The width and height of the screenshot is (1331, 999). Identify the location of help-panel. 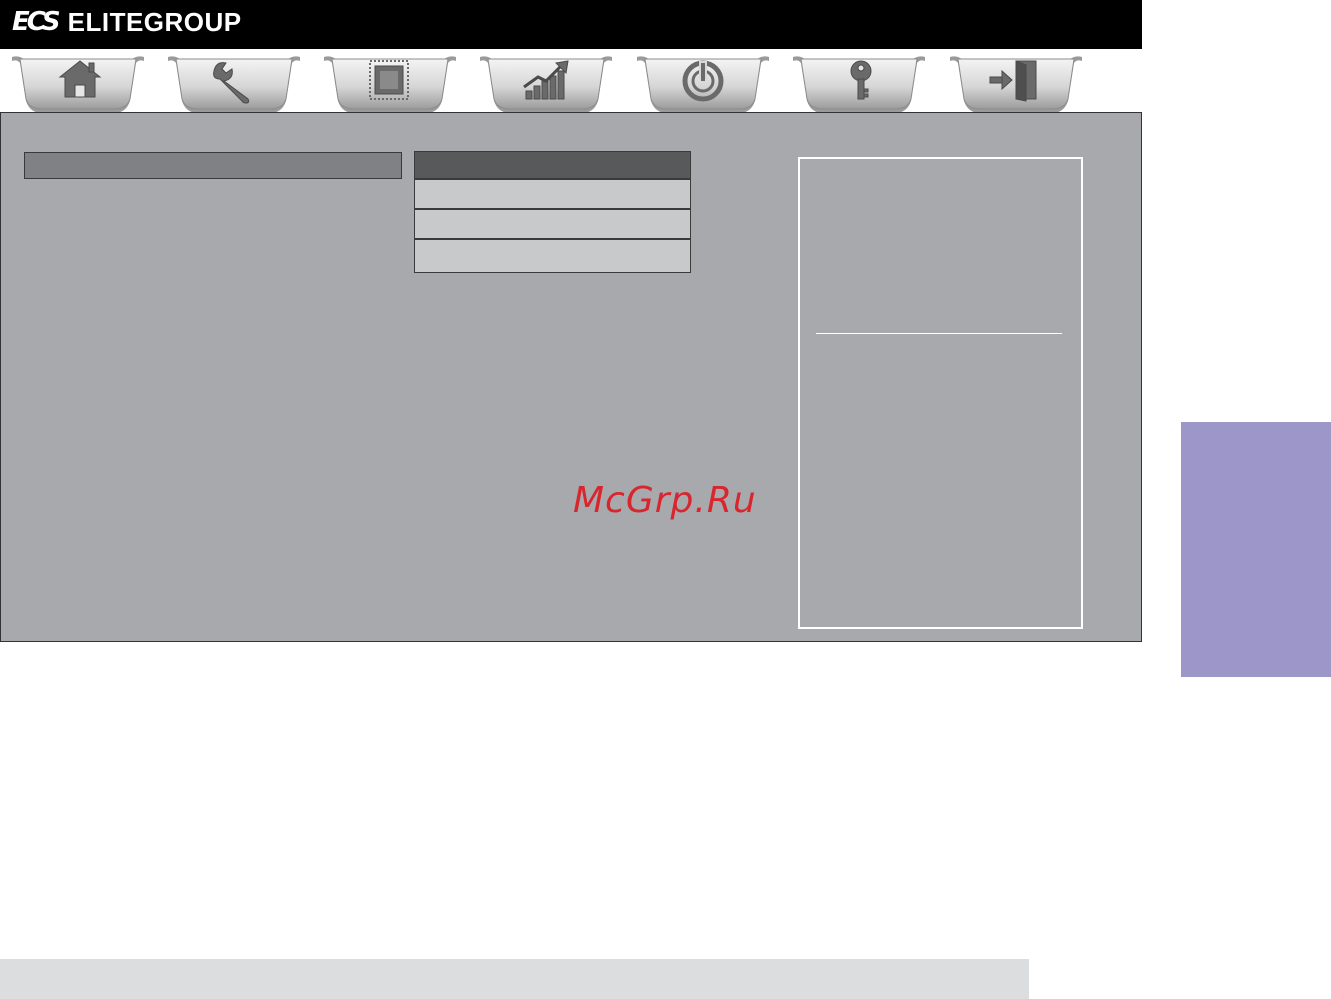
(940, 393).